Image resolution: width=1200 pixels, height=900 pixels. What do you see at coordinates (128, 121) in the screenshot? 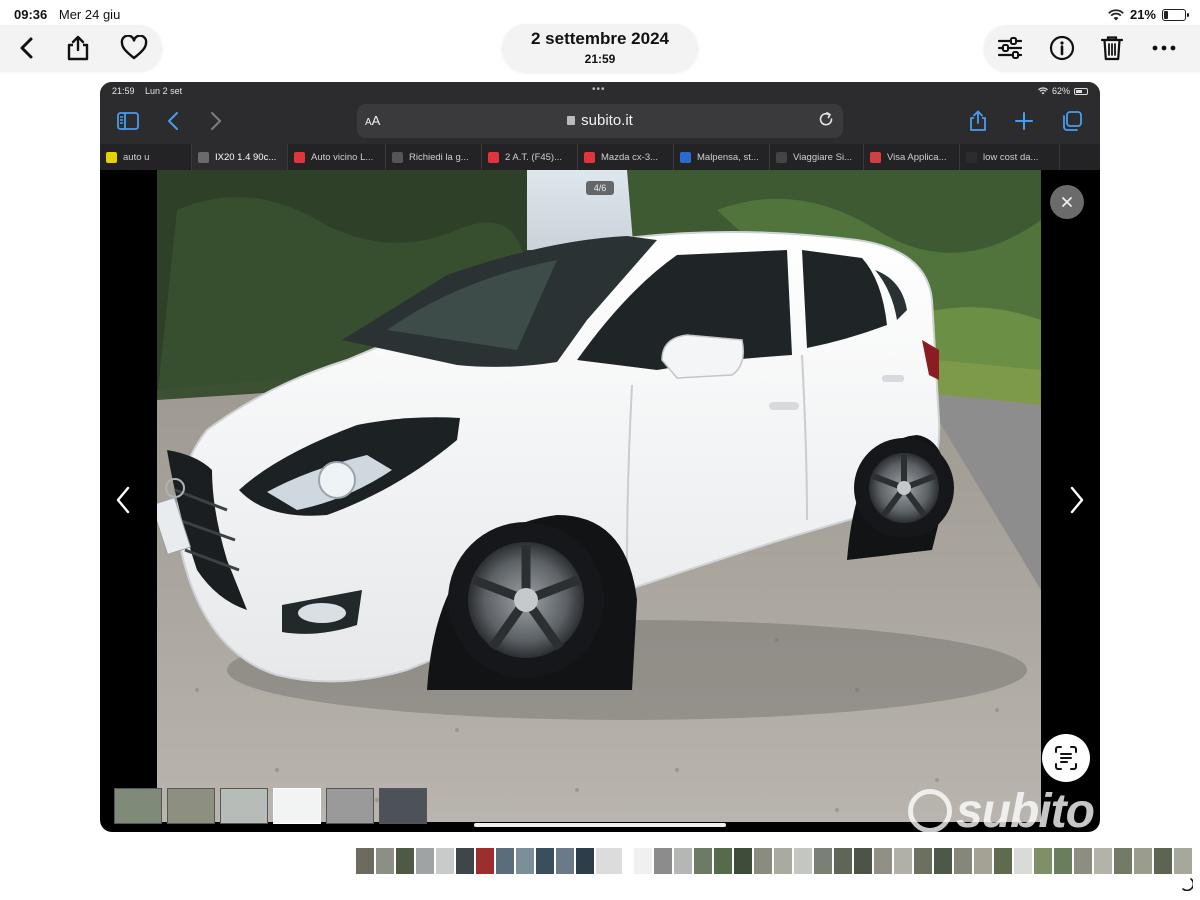
I see `sidebar-button` at bounding box center [128, 121].